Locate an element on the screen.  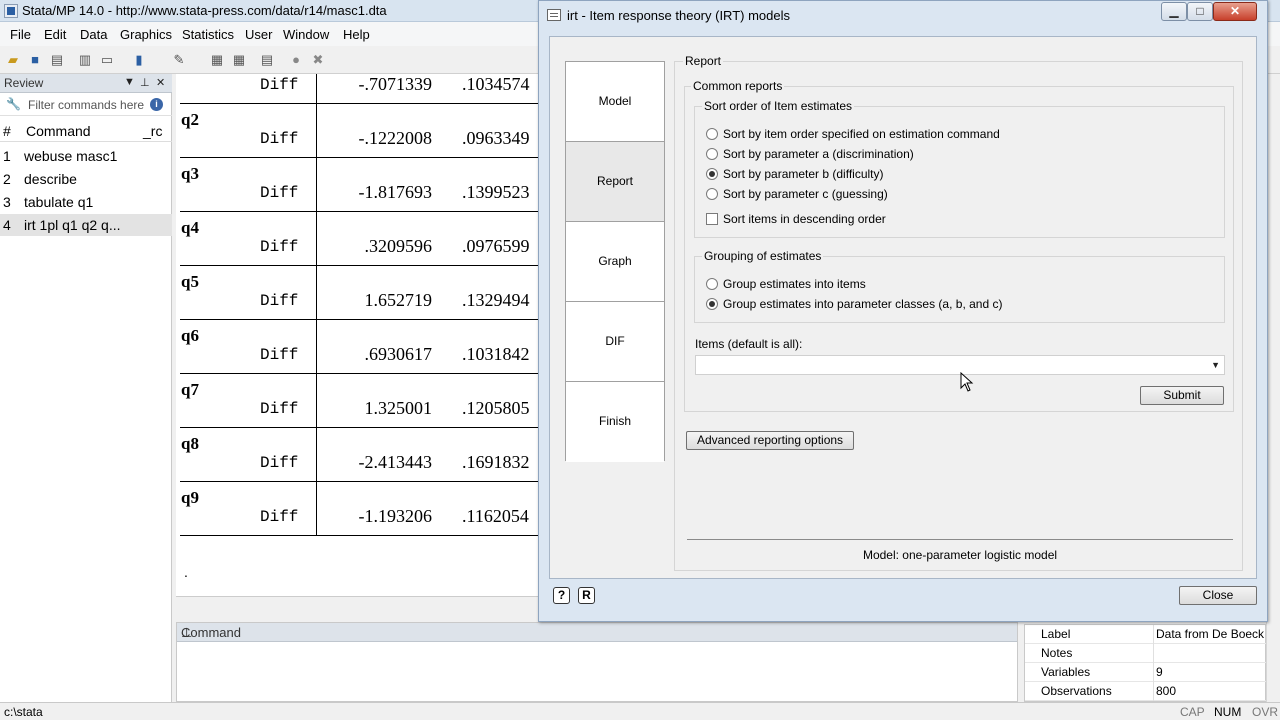
tab-graph: Graph is located at coordinates (615, 262).